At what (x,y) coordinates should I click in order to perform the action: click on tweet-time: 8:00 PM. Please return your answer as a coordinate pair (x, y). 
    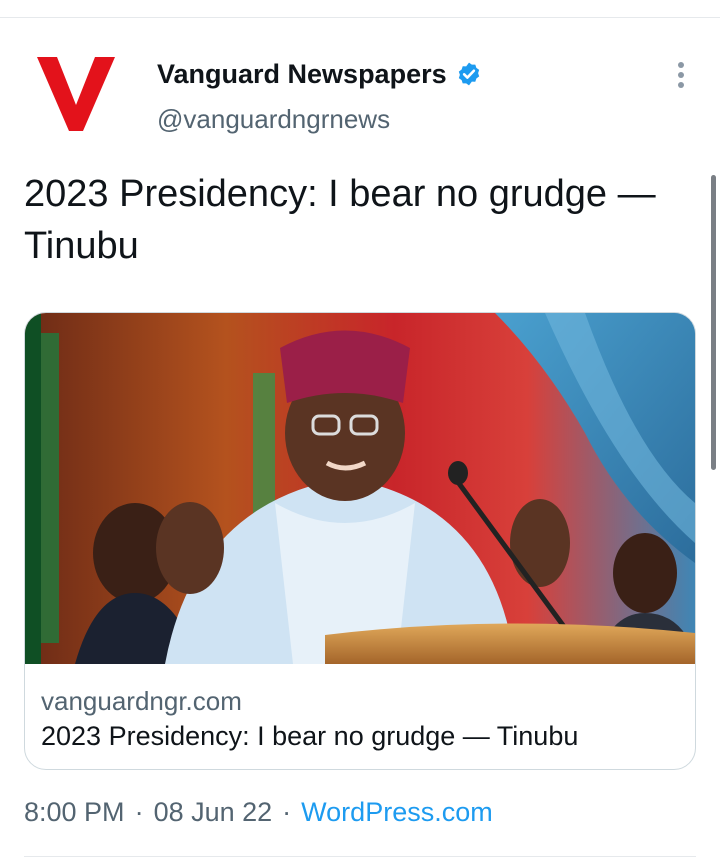
    Looking at the image, I should click on (74, 812).